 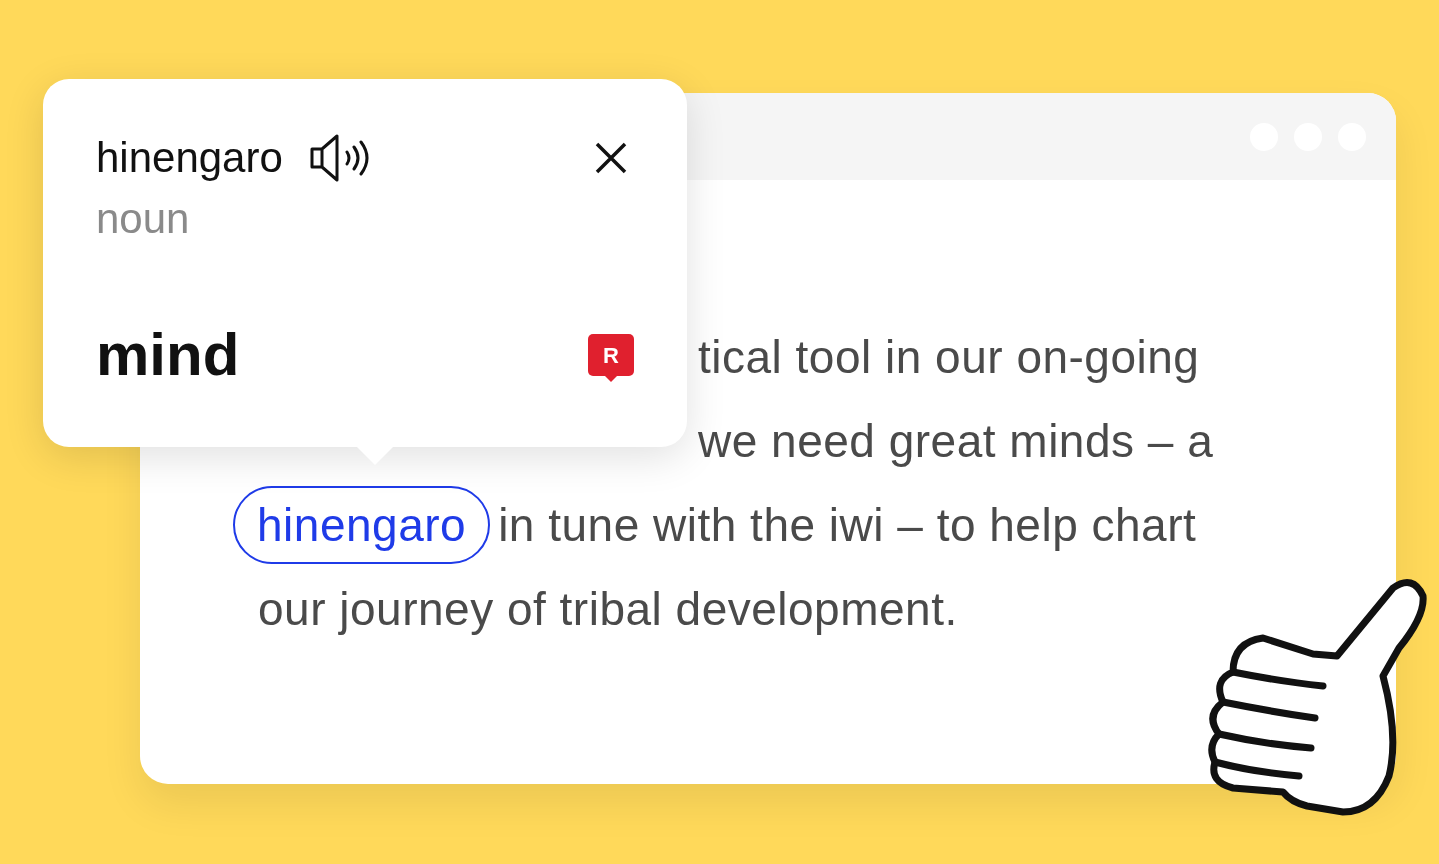 What do you see at coordinates (168, 355) in the screenshot?
I see `translation: mind` at bounding box center [168, 355].